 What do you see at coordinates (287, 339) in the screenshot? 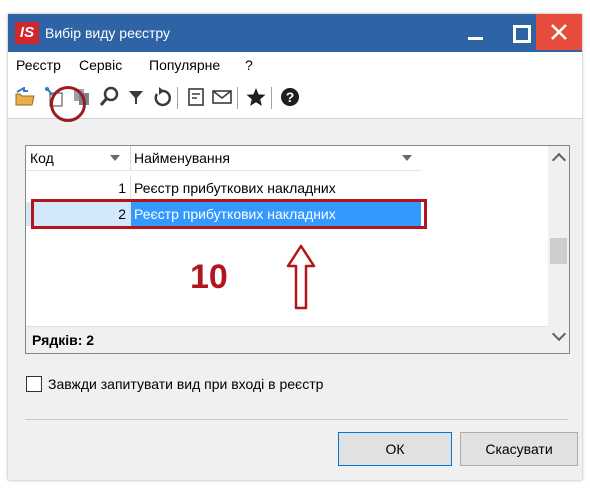
I see `row-count-footer: Рядків: 2` at bounding box center [287, 339].